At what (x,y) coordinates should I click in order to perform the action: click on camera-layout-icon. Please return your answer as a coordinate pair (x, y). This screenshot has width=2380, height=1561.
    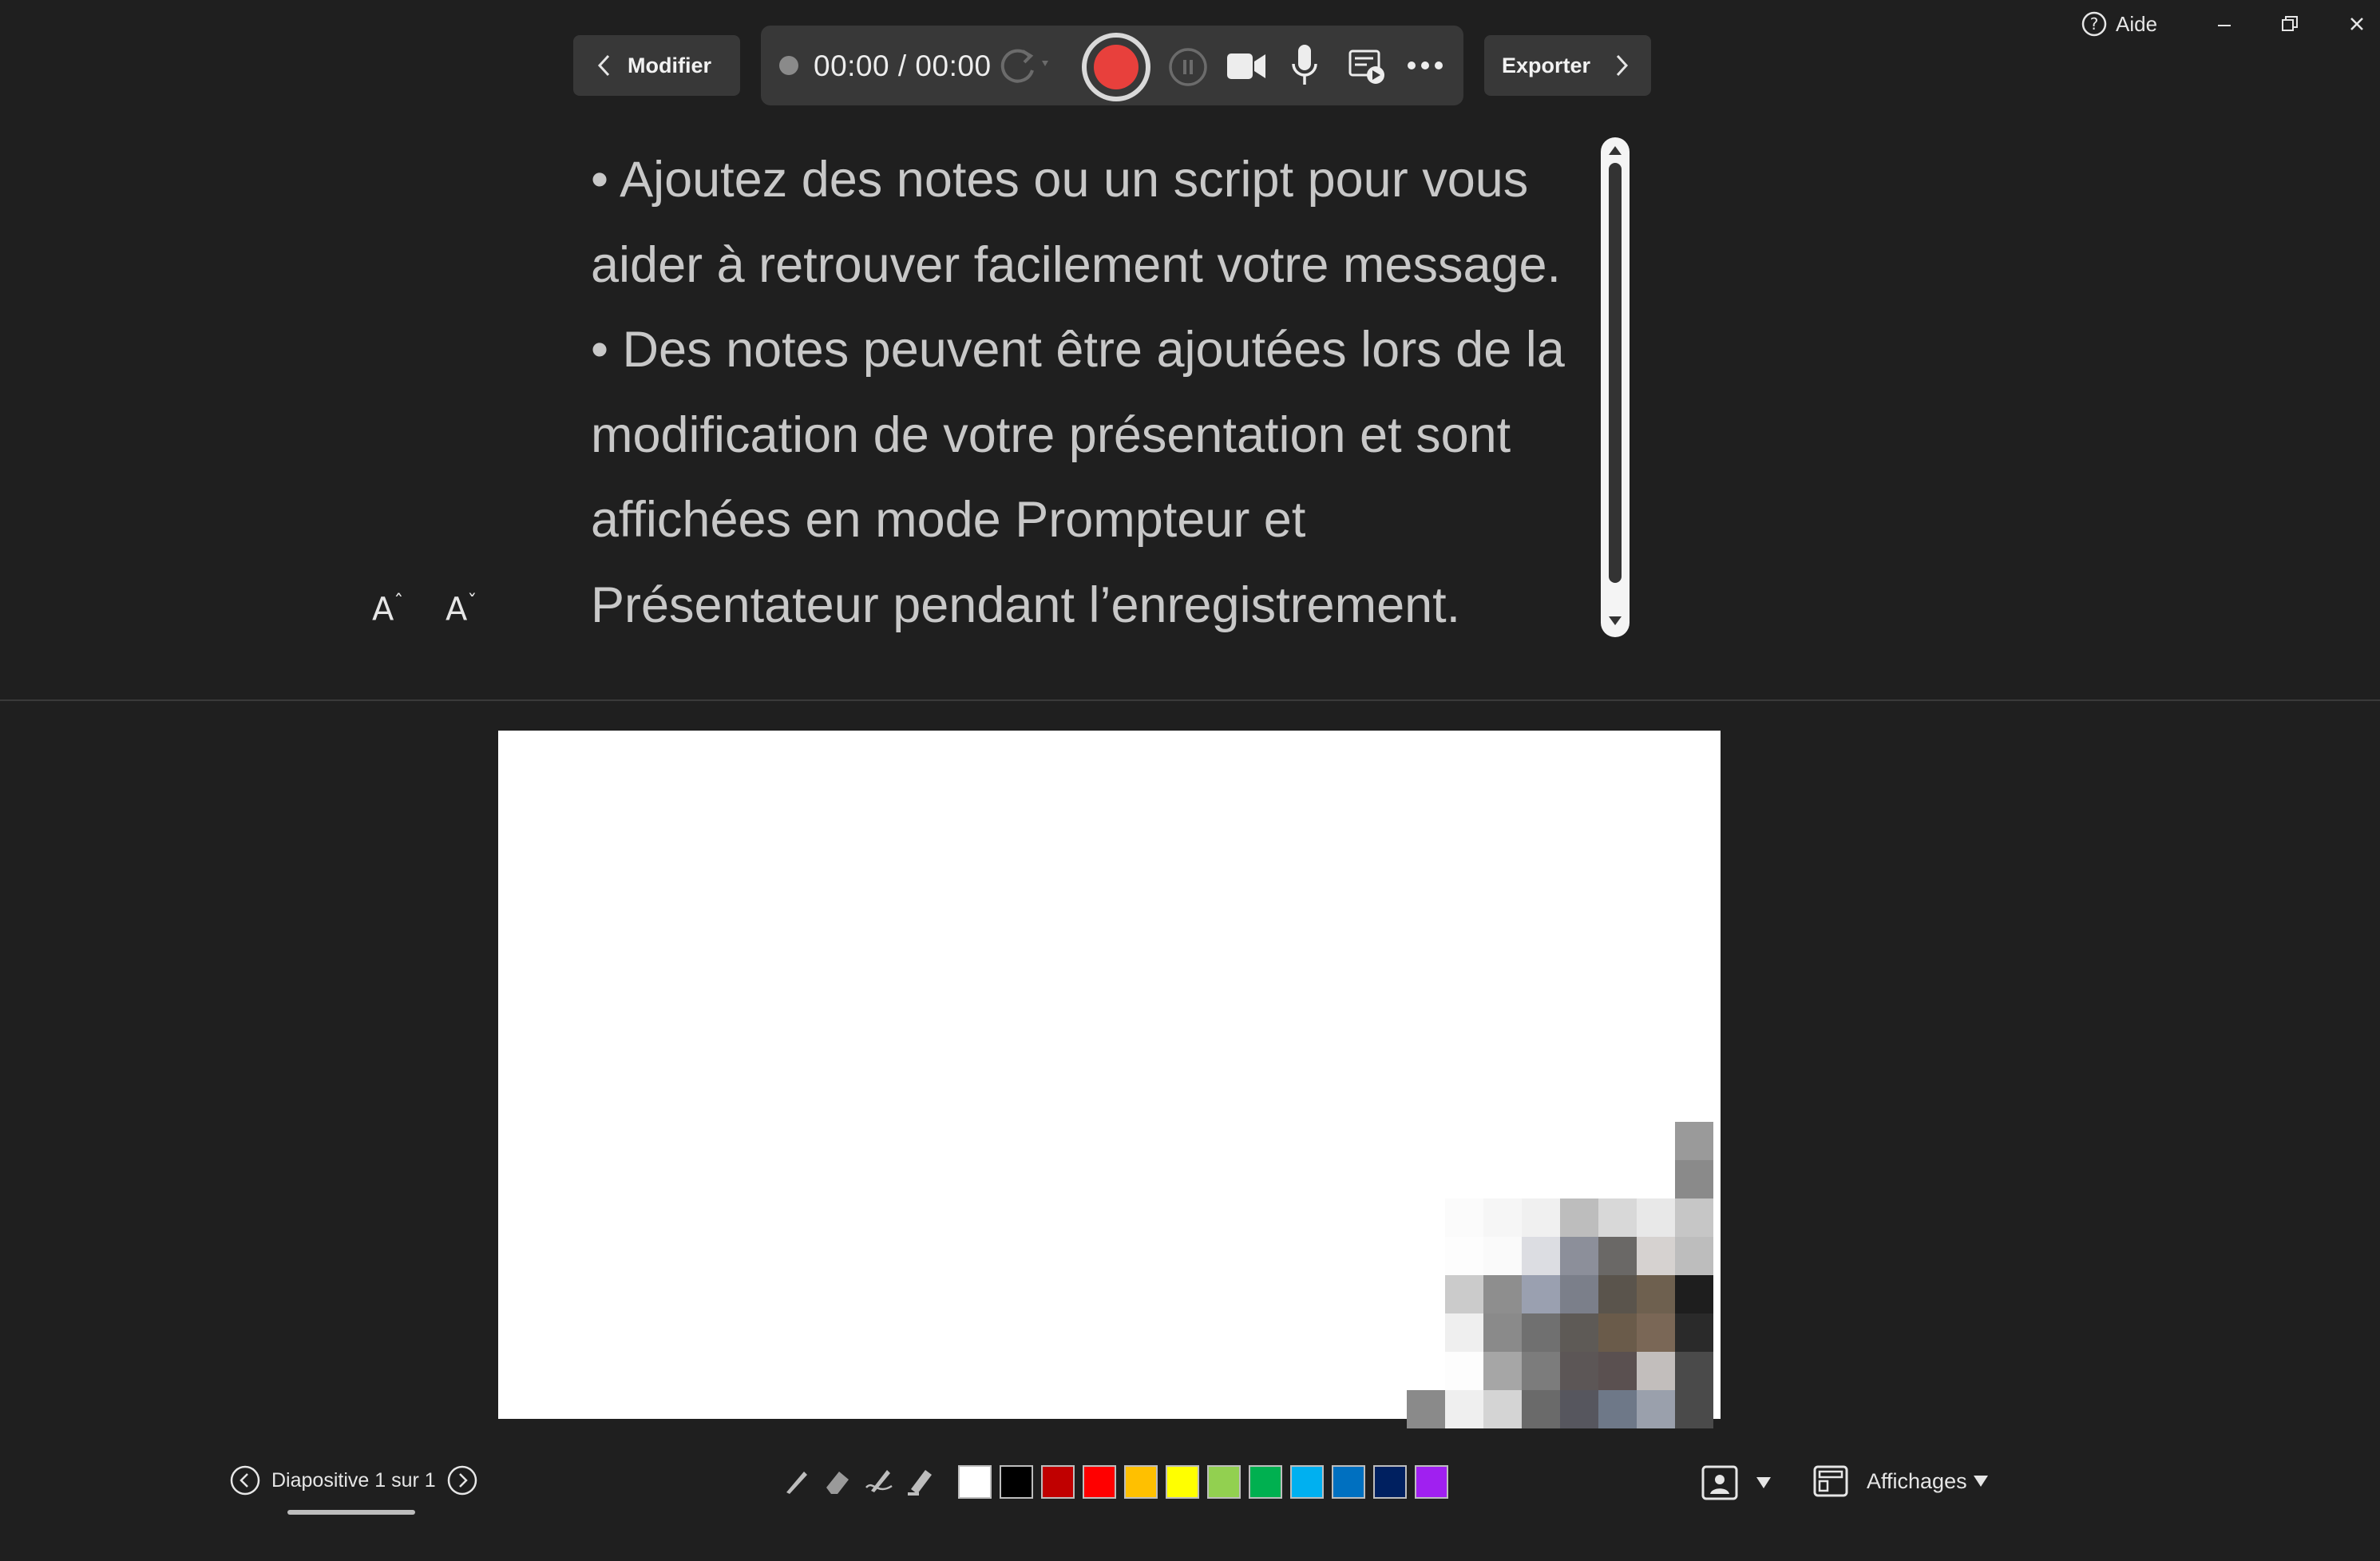
    Looking at the image, I should click on (1720, 1482).